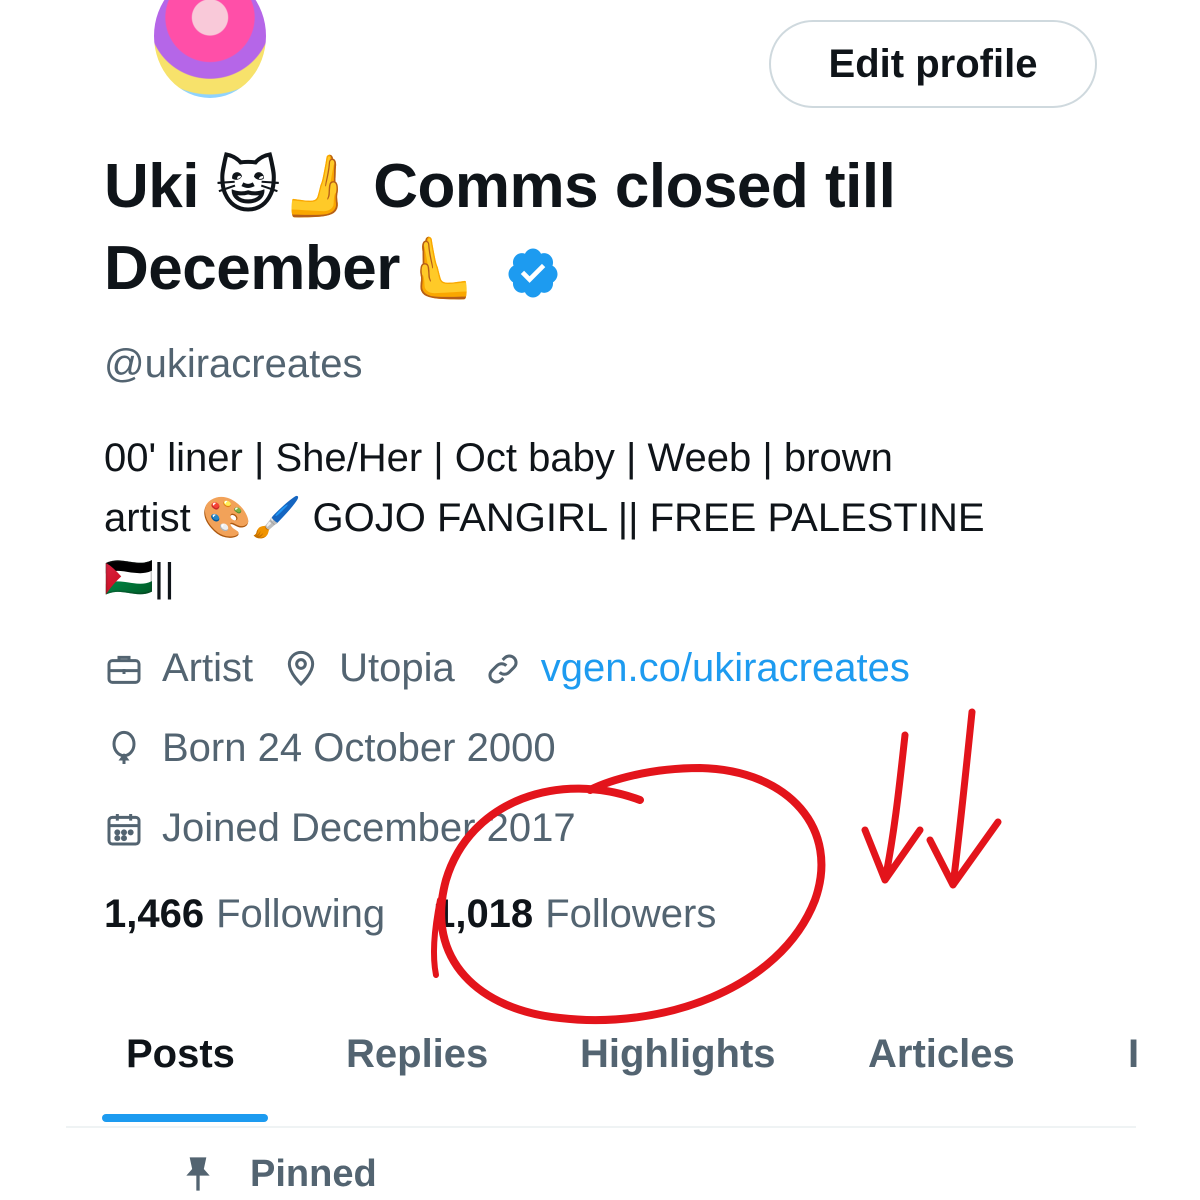  I want to click on profile-handle: @ukiracreates, so click(233, 364).